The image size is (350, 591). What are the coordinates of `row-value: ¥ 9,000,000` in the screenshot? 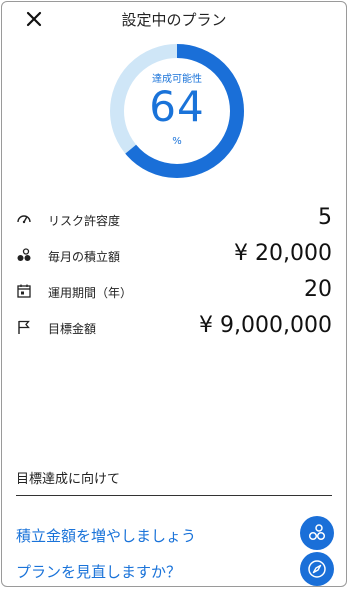 It's located at (265, 325).